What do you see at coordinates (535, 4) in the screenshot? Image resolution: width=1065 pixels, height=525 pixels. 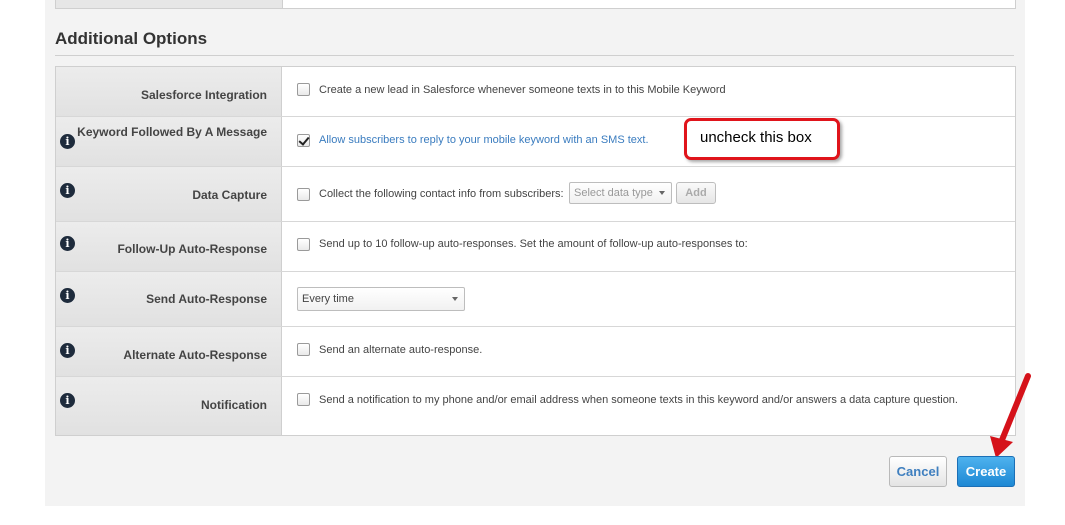 I see `previous-table-stub` at bounding box center [535, 4].